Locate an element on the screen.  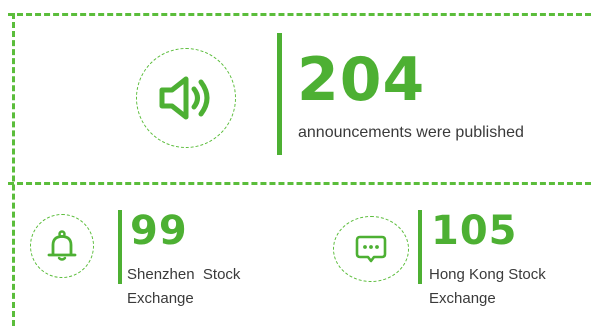
total-accent-bar is located at coordinates (279, 94).